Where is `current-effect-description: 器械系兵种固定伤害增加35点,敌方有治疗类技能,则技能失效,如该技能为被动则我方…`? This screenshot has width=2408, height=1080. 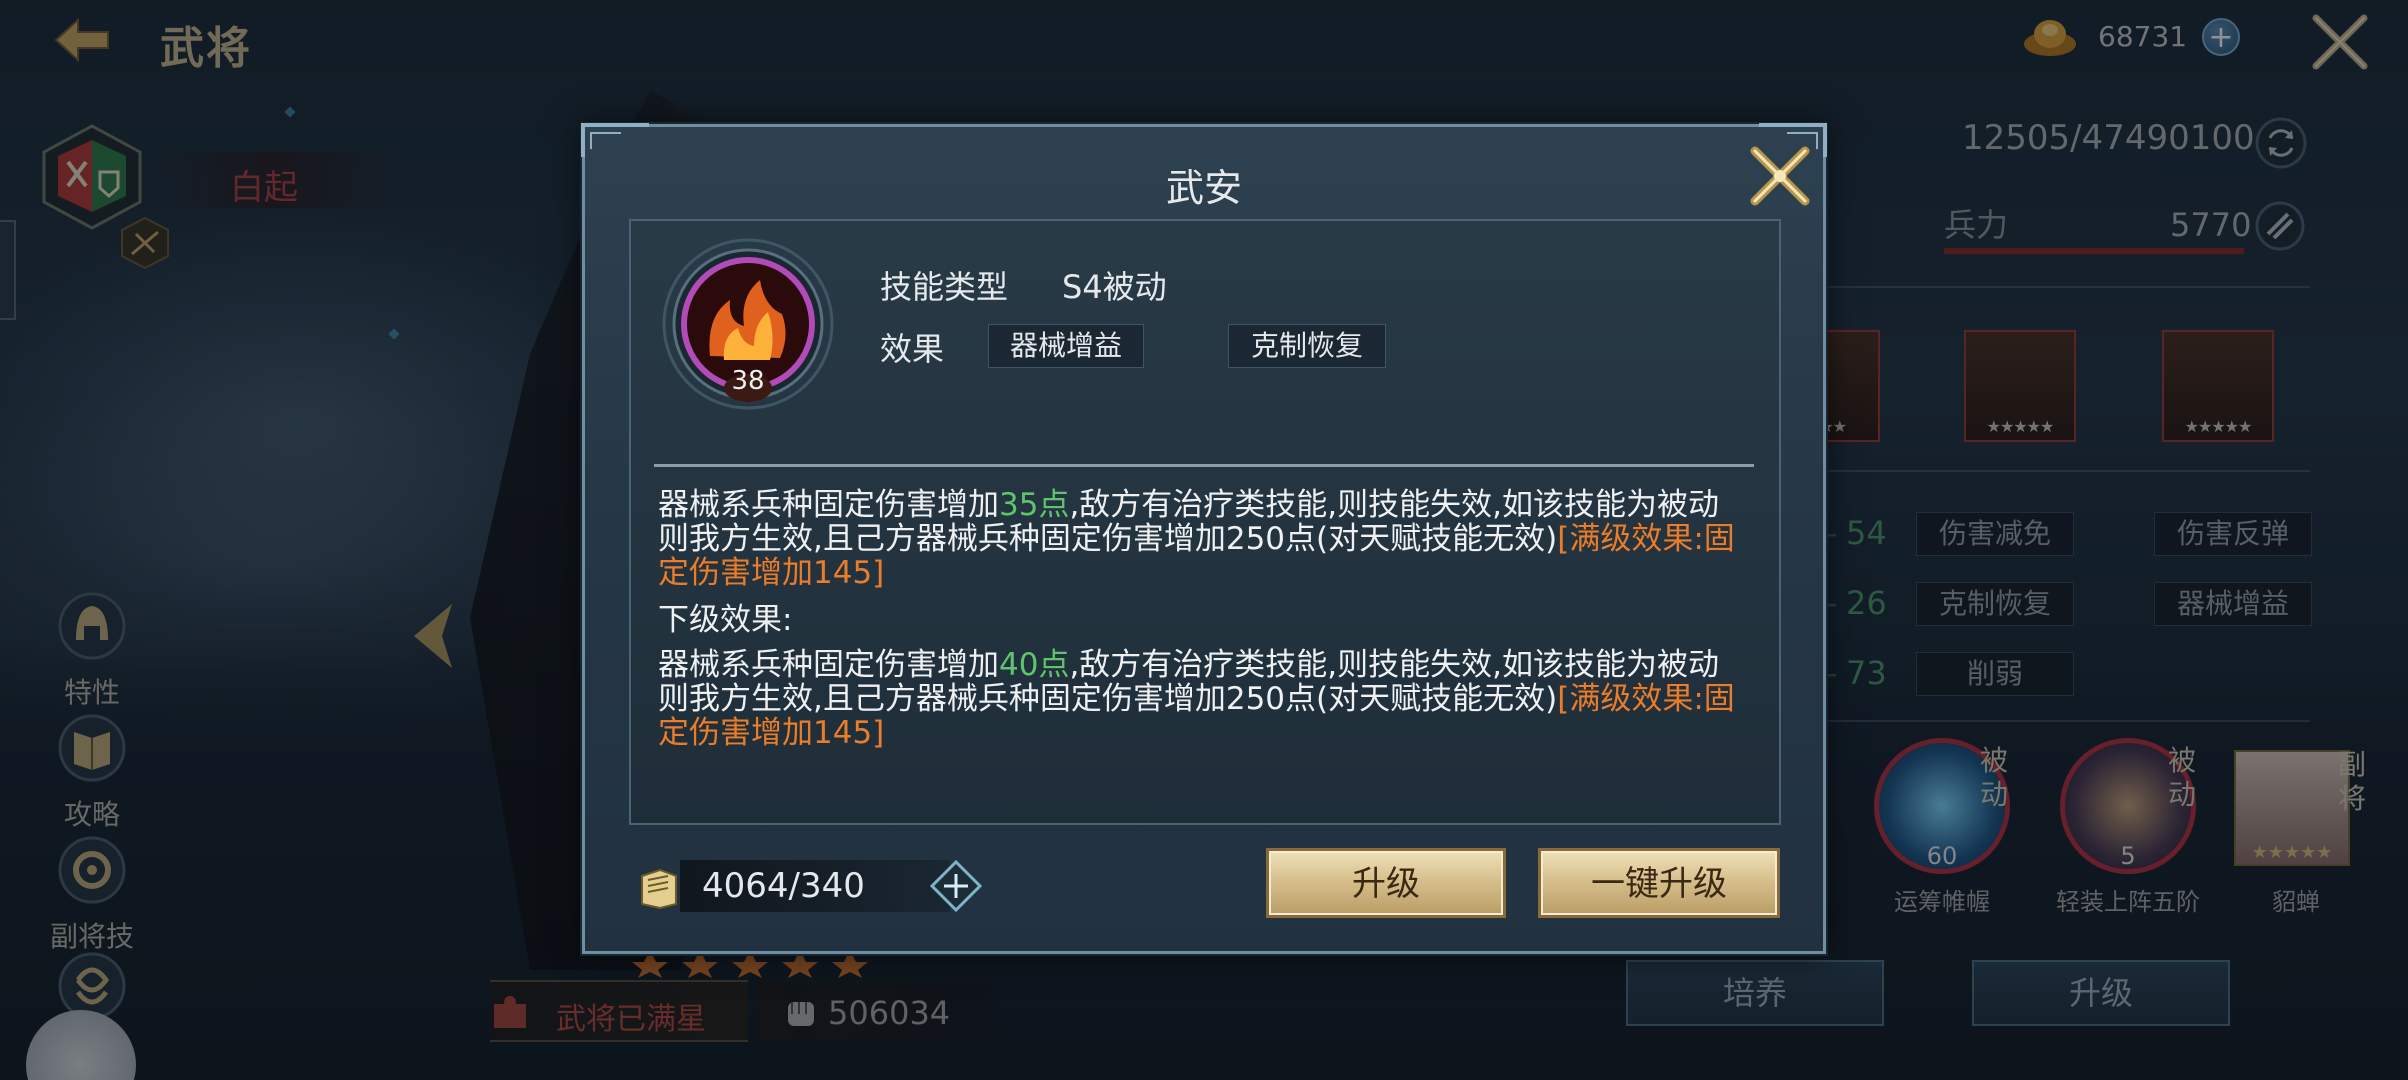 current-effect-description: 器械系兵种固定伤害增加35点,敌方有治疗类技能,则技能失效,如该技能为被动则我方… is located at coordinates (1203, 539).